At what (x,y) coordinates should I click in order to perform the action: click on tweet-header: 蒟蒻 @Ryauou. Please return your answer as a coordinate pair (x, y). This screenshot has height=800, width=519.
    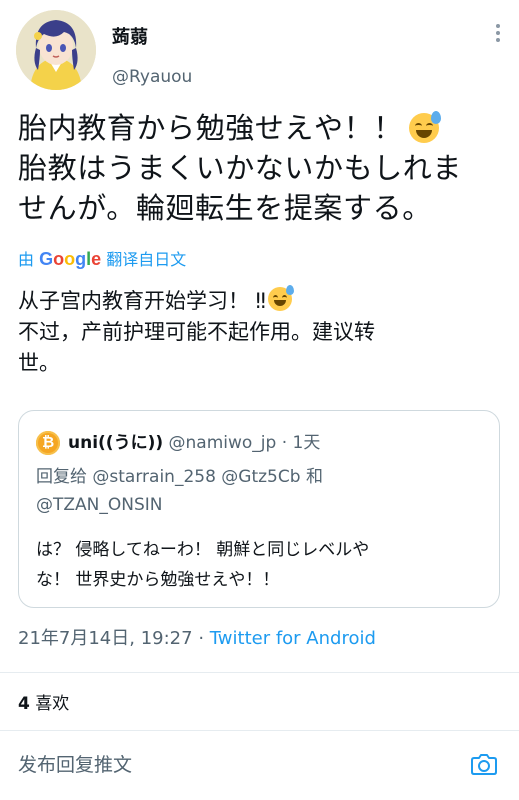
    Looking at the image, I should click on (261, 50).